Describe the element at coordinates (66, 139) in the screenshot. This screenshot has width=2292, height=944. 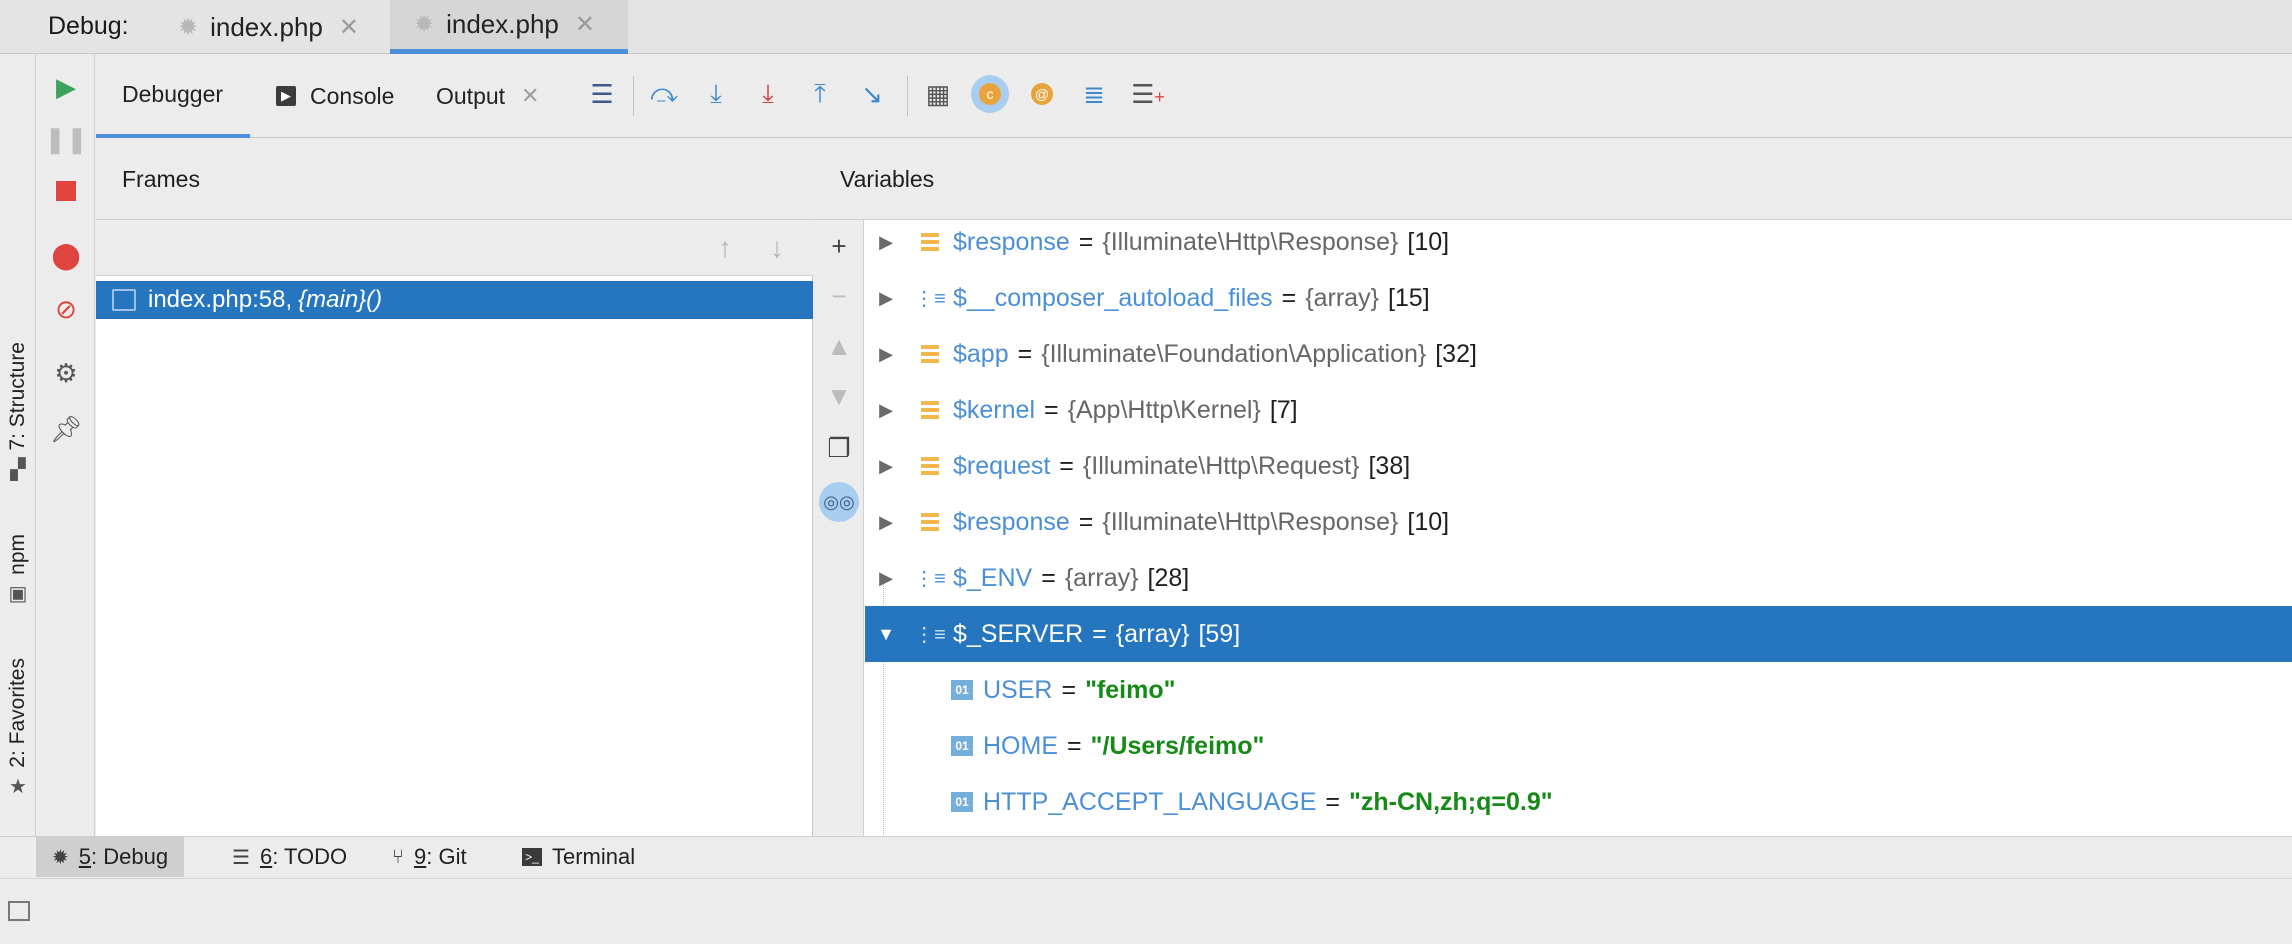
I see `pause-program-button: ❚❚` at that location.